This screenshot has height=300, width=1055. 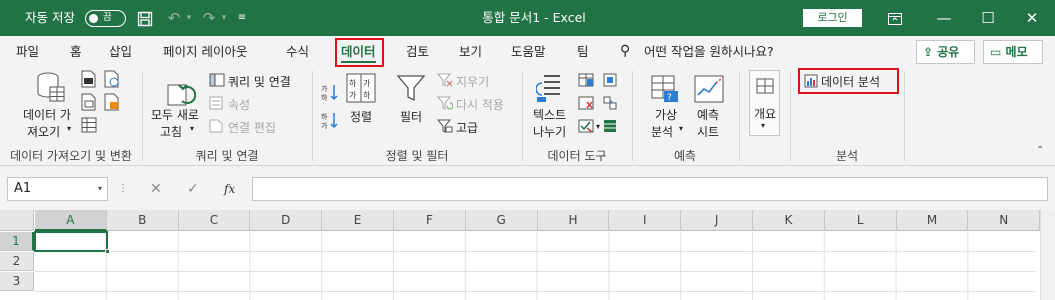 I want to click on filter-label: 필터, so click(x=411, y=116).